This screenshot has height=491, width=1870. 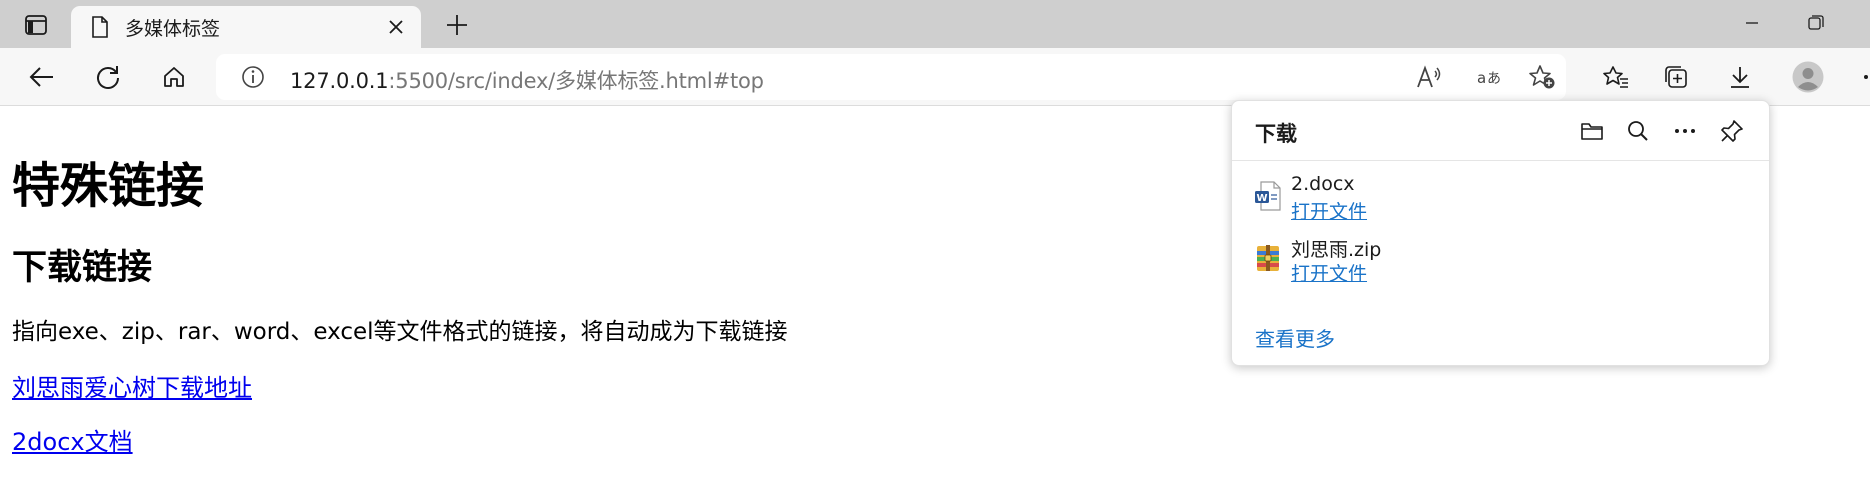 What do you see at coordinates (246, 27) in the screenshot?
I see `active-tab: 多媒体标签` at bounding box center [246, 27].